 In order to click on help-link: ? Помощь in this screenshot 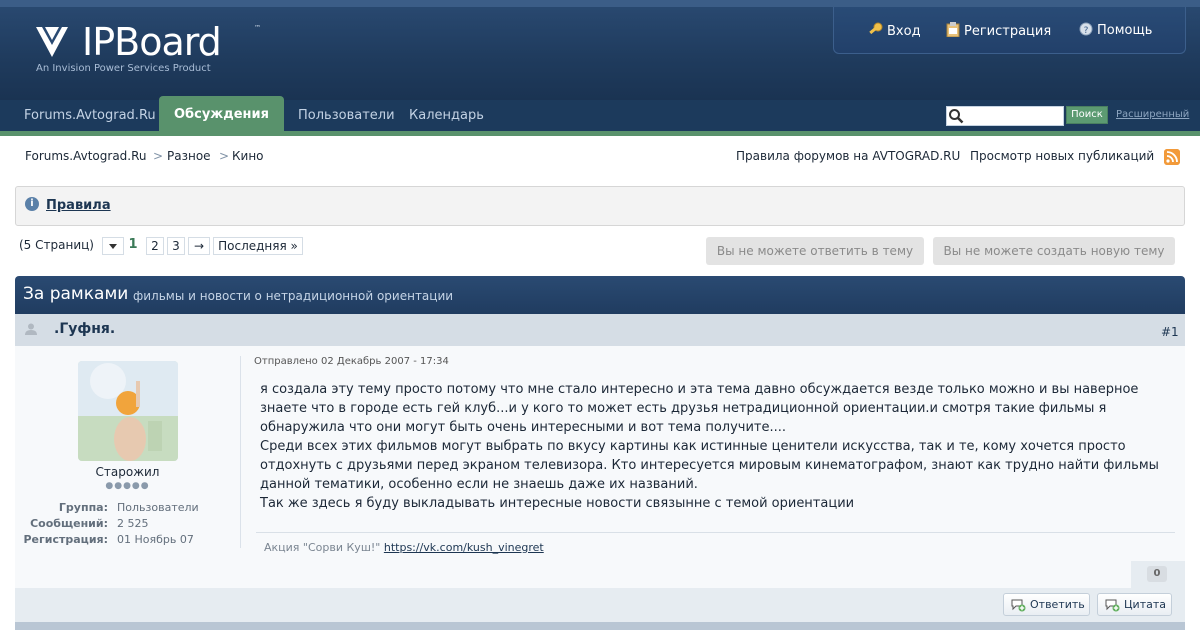, I will do `click(1115, 30)`.